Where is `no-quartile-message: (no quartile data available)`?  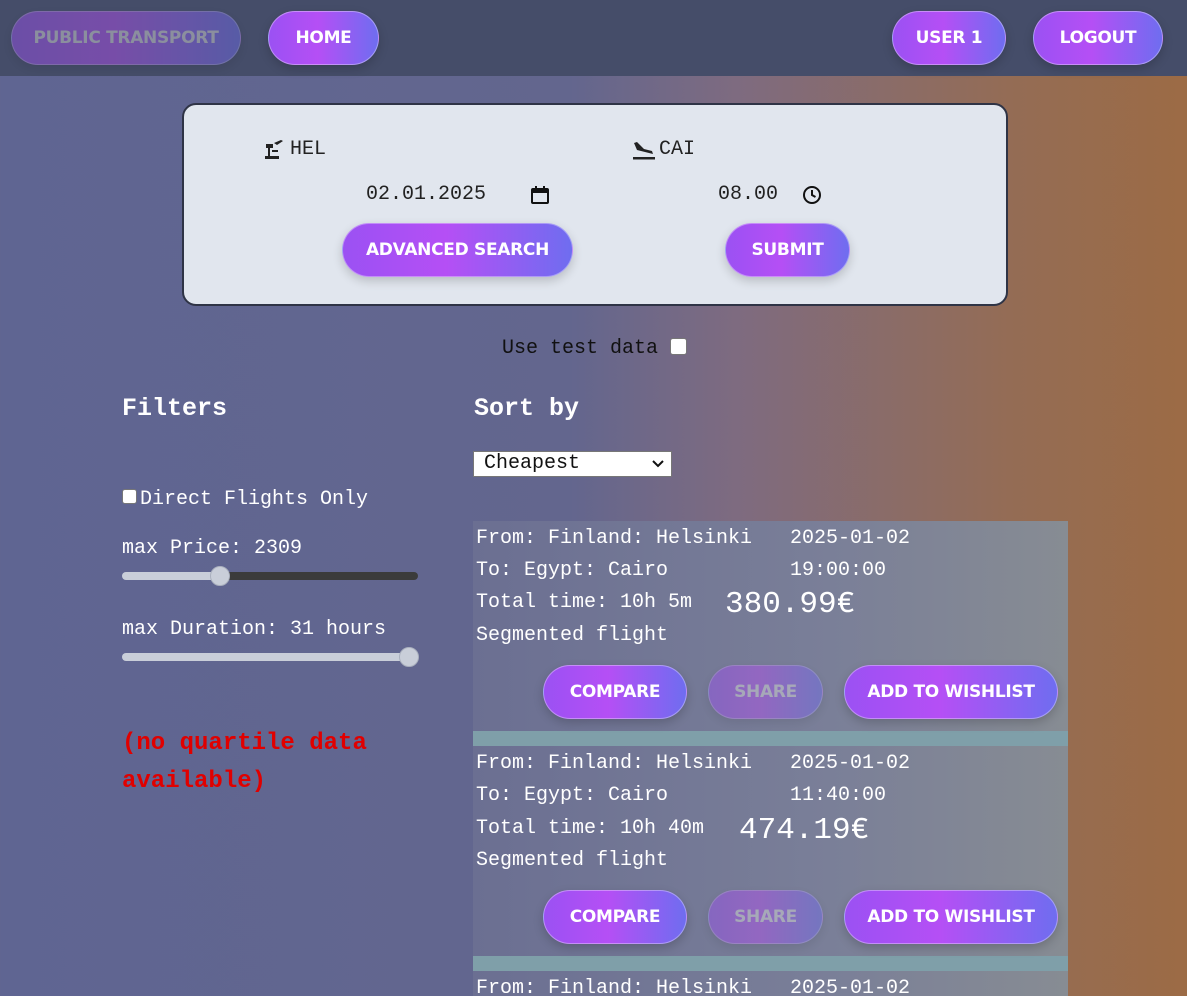 no-quartile-message: (no quartile data available) is located at coordinates (244, 762).